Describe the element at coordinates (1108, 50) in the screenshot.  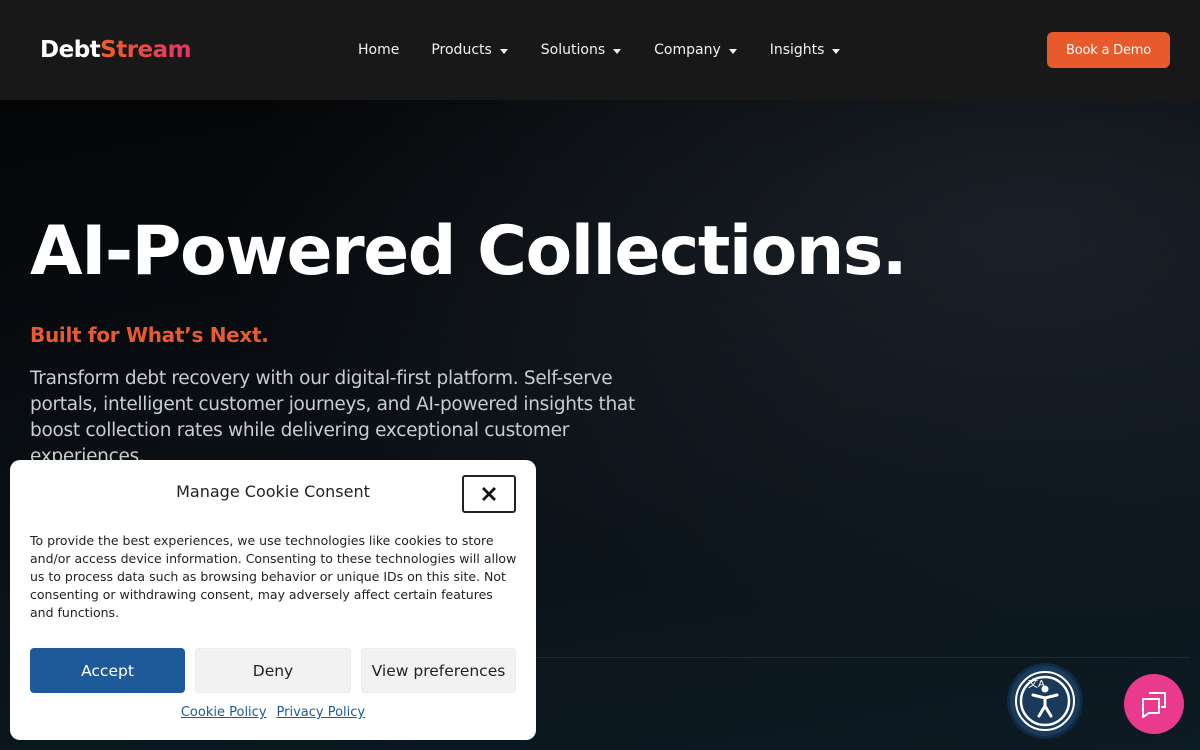
I see `book-demo-button: Book a Demo` at that location.